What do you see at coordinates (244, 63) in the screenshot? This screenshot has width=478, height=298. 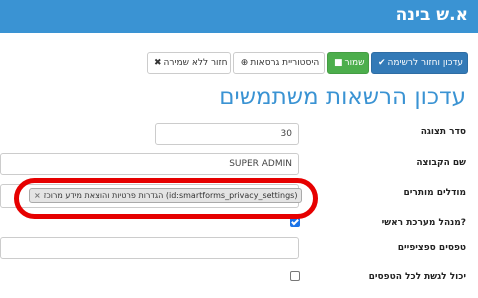 I see `history-icon: ⊕` at bounding box center [244, 63].